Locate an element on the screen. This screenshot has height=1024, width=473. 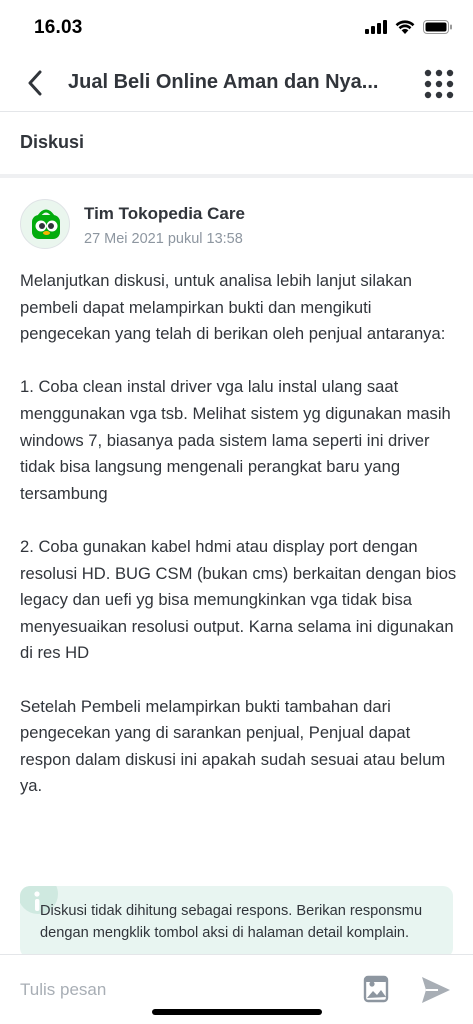
tokopedia-mascot-icon is located at coordinates (46, 224).